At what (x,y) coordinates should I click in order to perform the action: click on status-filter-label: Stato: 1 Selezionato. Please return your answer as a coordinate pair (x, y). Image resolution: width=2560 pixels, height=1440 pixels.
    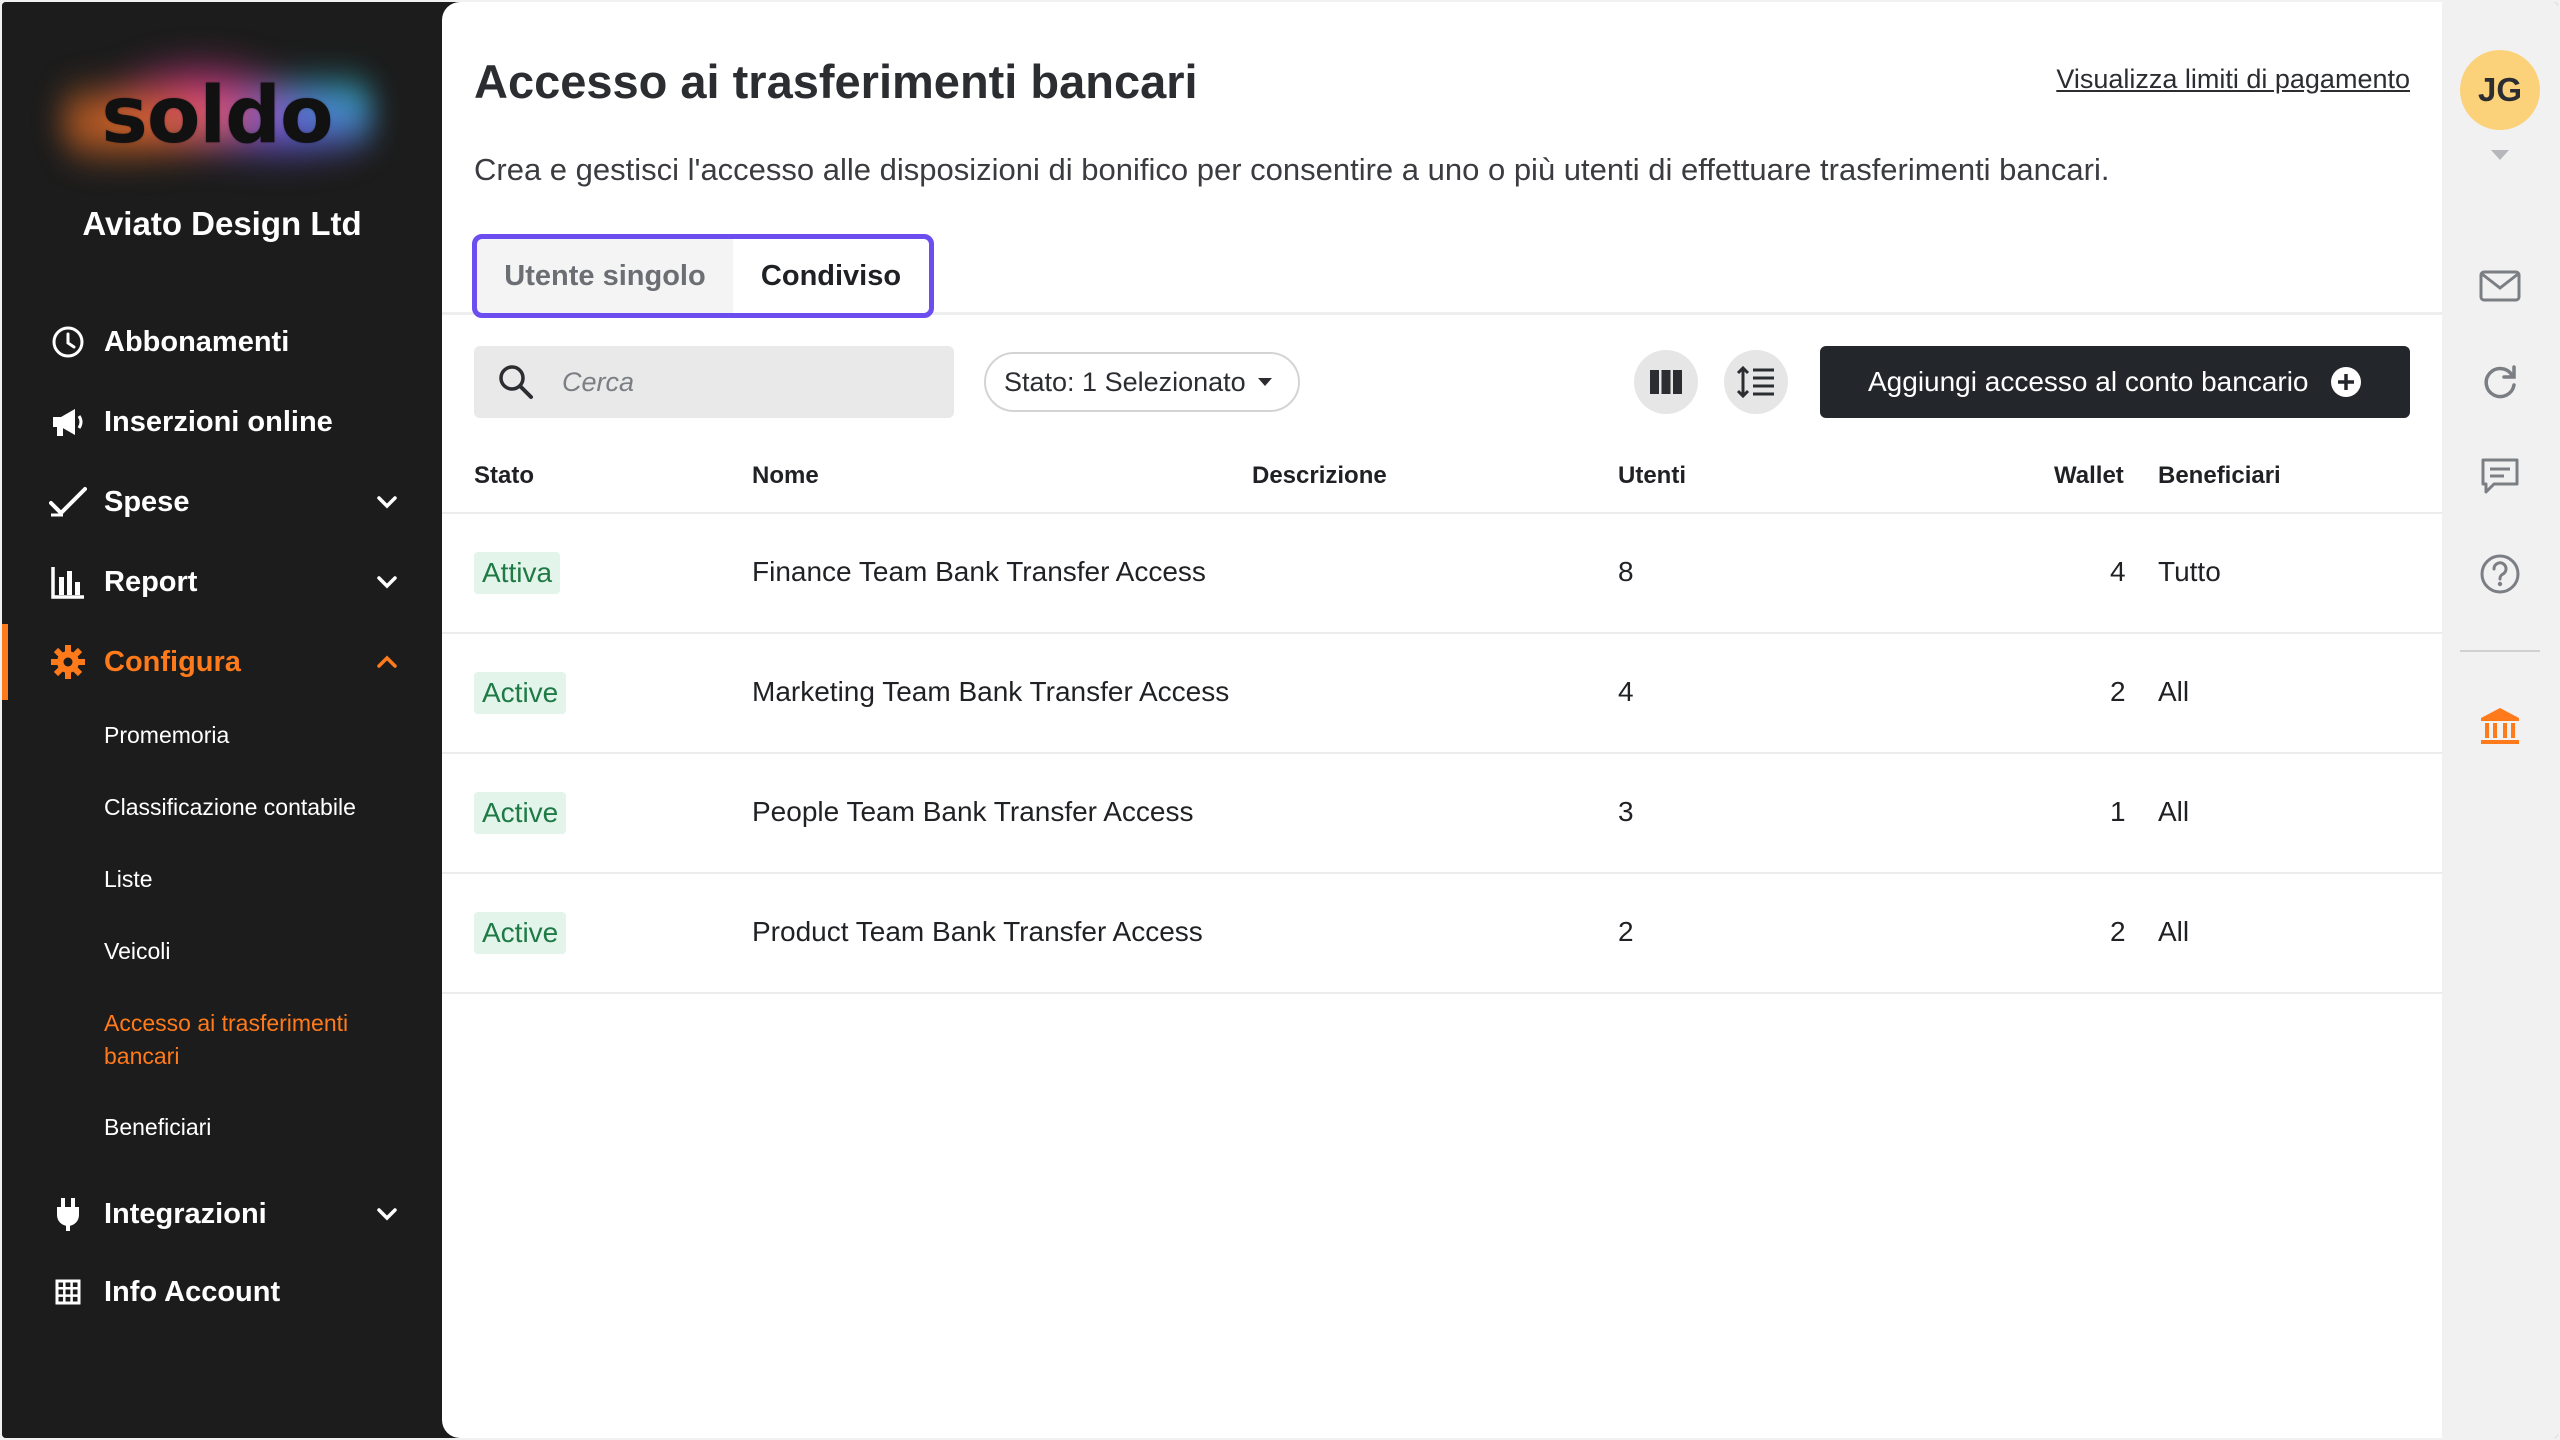
    Looking at the image, I should click on (1125, 381).